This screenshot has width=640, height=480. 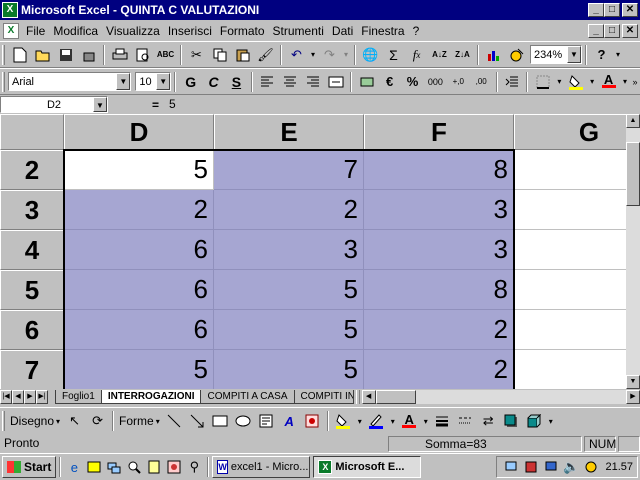 I want to click on row-header: 5, so click(x=32, y=290).